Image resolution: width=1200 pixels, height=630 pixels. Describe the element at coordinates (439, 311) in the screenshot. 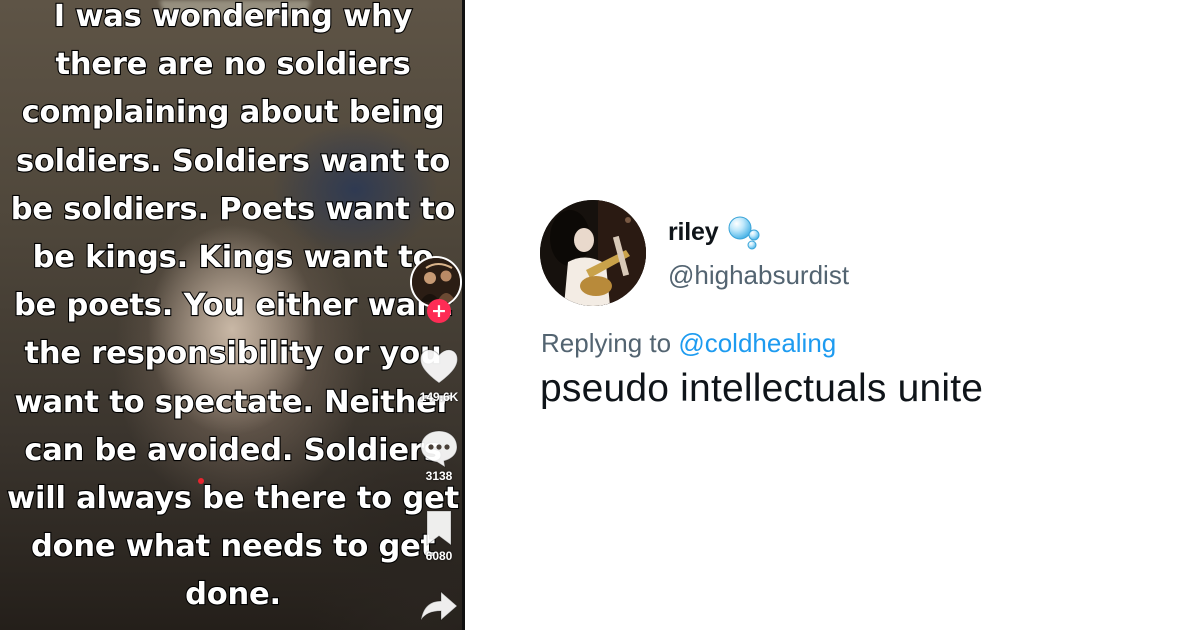

I see `follow-button: +` at that location.